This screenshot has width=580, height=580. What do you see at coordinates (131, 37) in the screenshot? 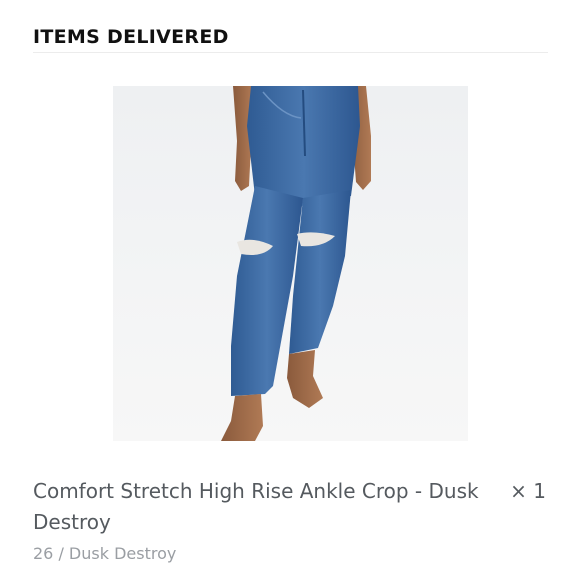
I see `section-title: ITEMS DELIVERED` at bounding box center [131, 37].